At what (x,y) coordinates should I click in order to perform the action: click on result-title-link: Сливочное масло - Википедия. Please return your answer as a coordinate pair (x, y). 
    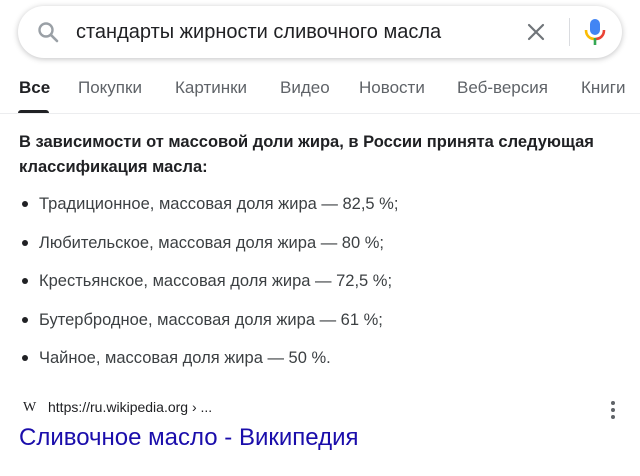
    Looking at the image, I should click on (189, 438).